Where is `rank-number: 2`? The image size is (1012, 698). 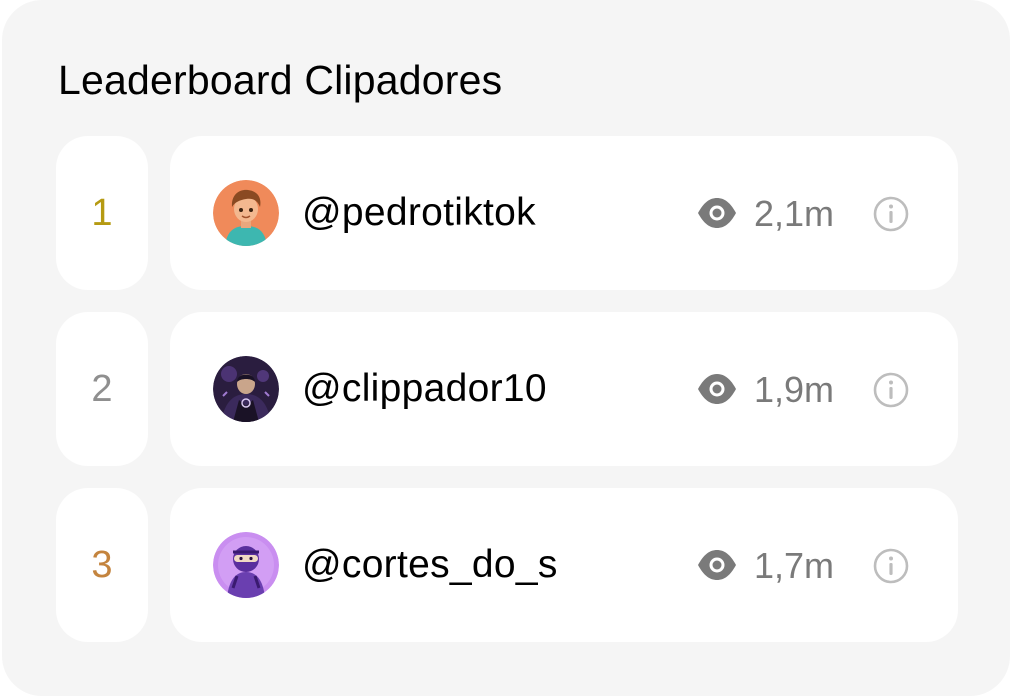
rank-number: 2 is located at coordinates (102, 389).